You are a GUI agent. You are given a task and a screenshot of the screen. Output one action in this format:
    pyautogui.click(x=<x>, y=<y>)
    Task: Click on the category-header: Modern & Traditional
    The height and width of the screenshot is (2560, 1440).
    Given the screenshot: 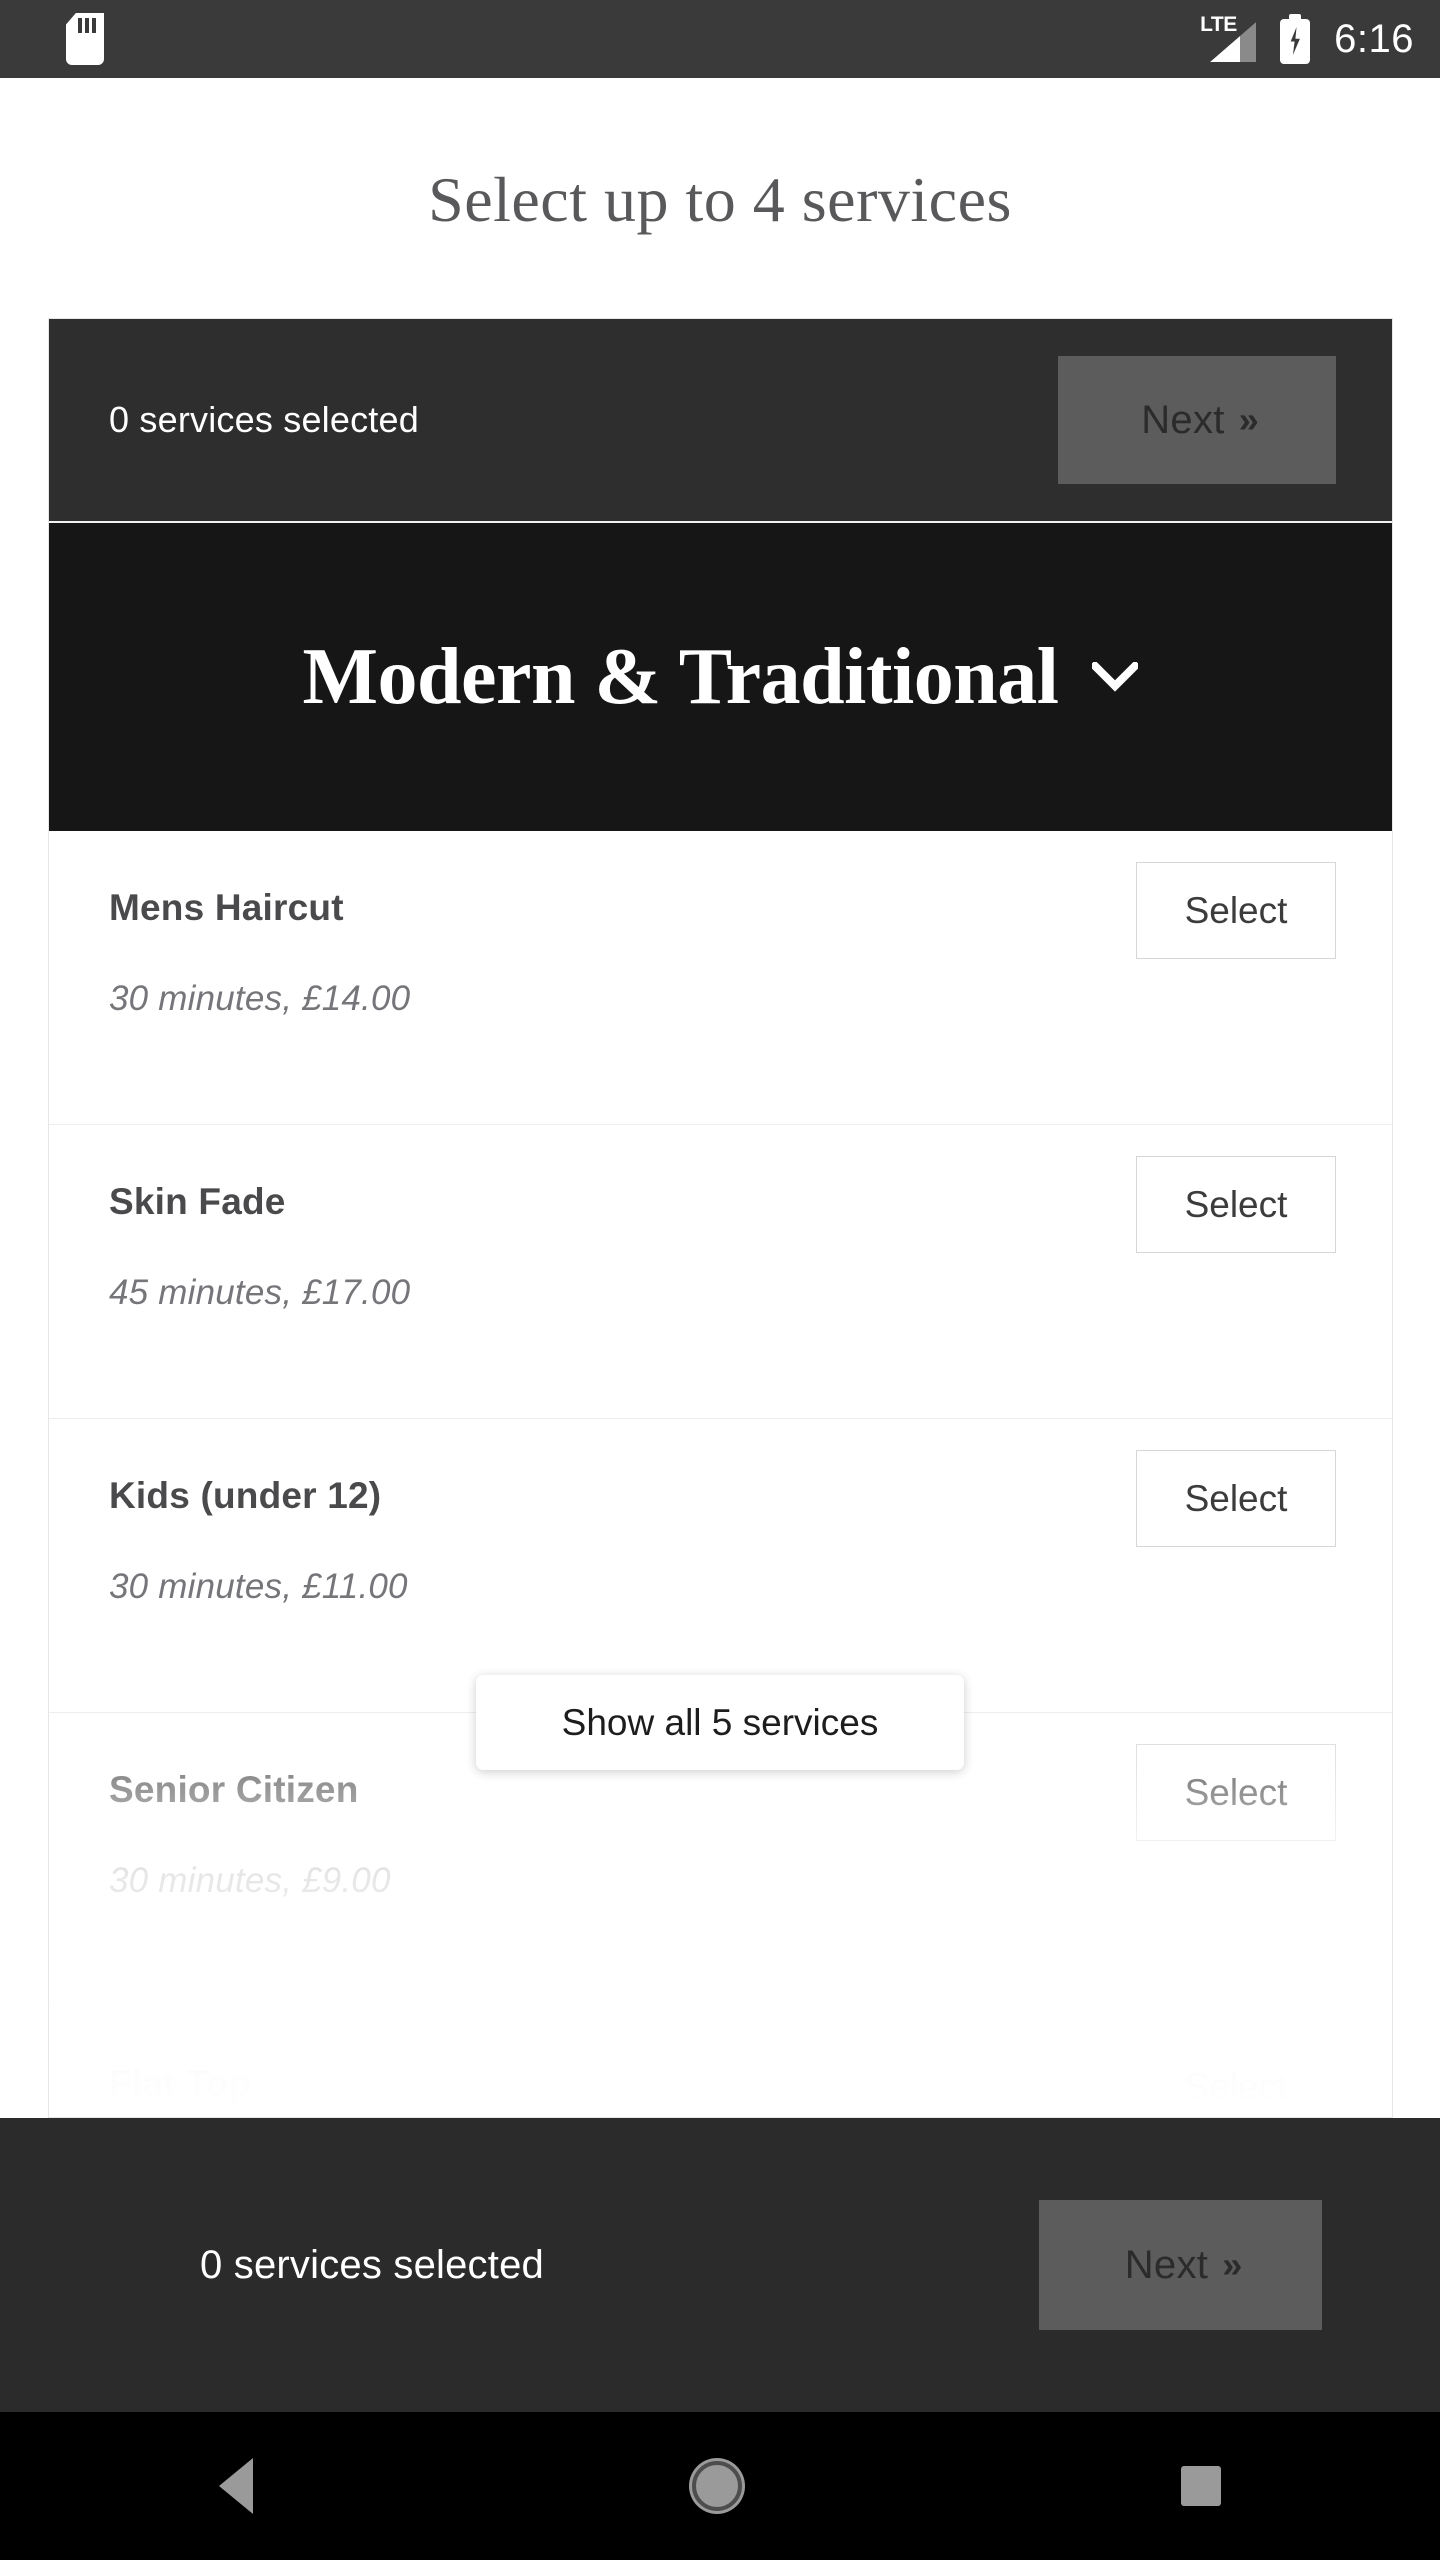 What is the action you would take?
    pyautogui.click(x=720, y=676)
    